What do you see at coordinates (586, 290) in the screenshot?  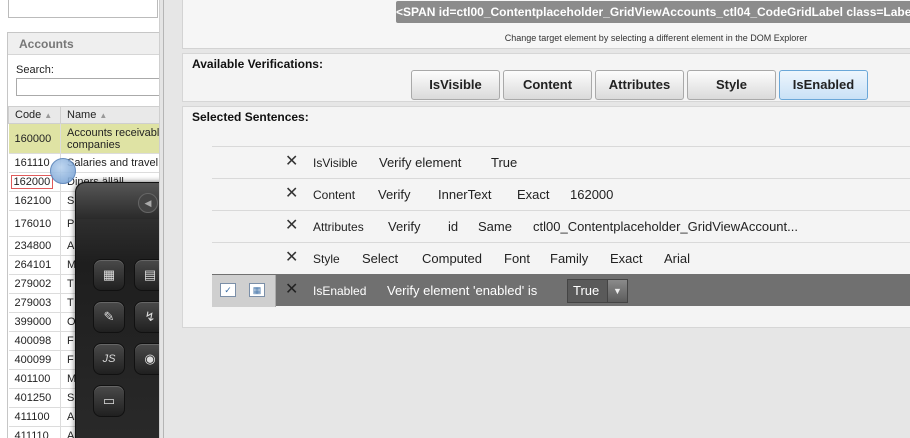 I see `value-select-text: True` at bounding box center [586, 290].